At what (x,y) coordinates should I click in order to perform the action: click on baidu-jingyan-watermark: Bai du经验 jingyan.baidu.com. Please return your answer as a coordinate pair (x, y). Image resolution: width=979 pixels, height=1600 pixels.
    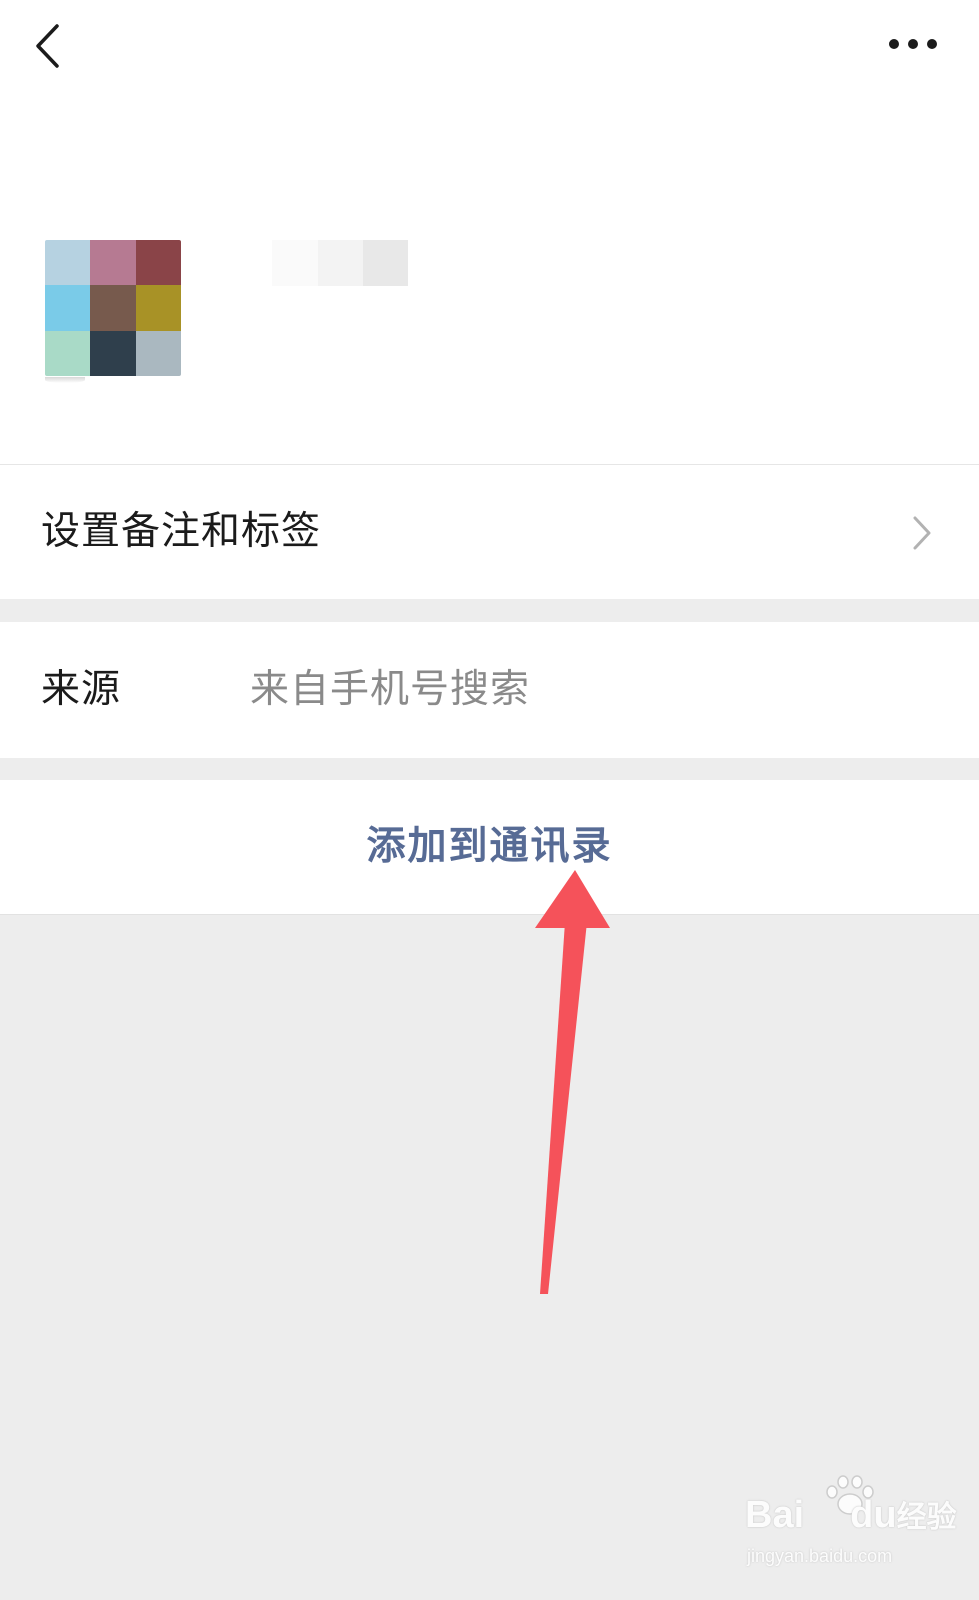
    Looking at the image, I should click on (851, 1528).